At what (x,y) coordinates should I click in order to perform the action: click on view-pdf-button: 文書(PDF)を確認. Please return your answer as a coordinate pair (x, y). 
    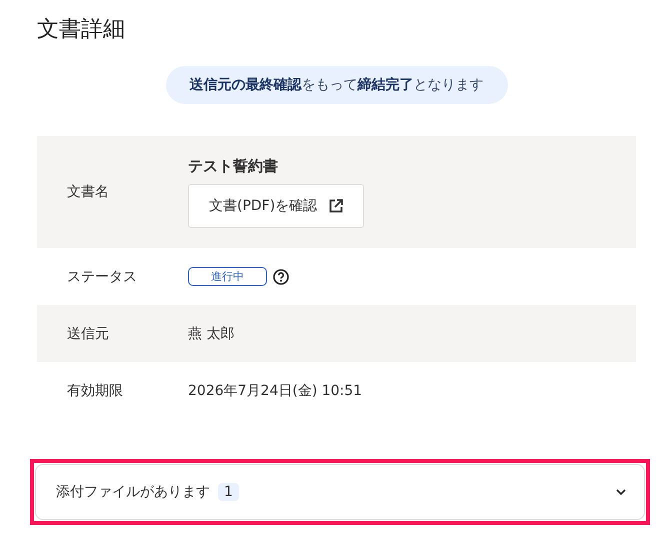
    Looking at the image, I should click on (276, 206).